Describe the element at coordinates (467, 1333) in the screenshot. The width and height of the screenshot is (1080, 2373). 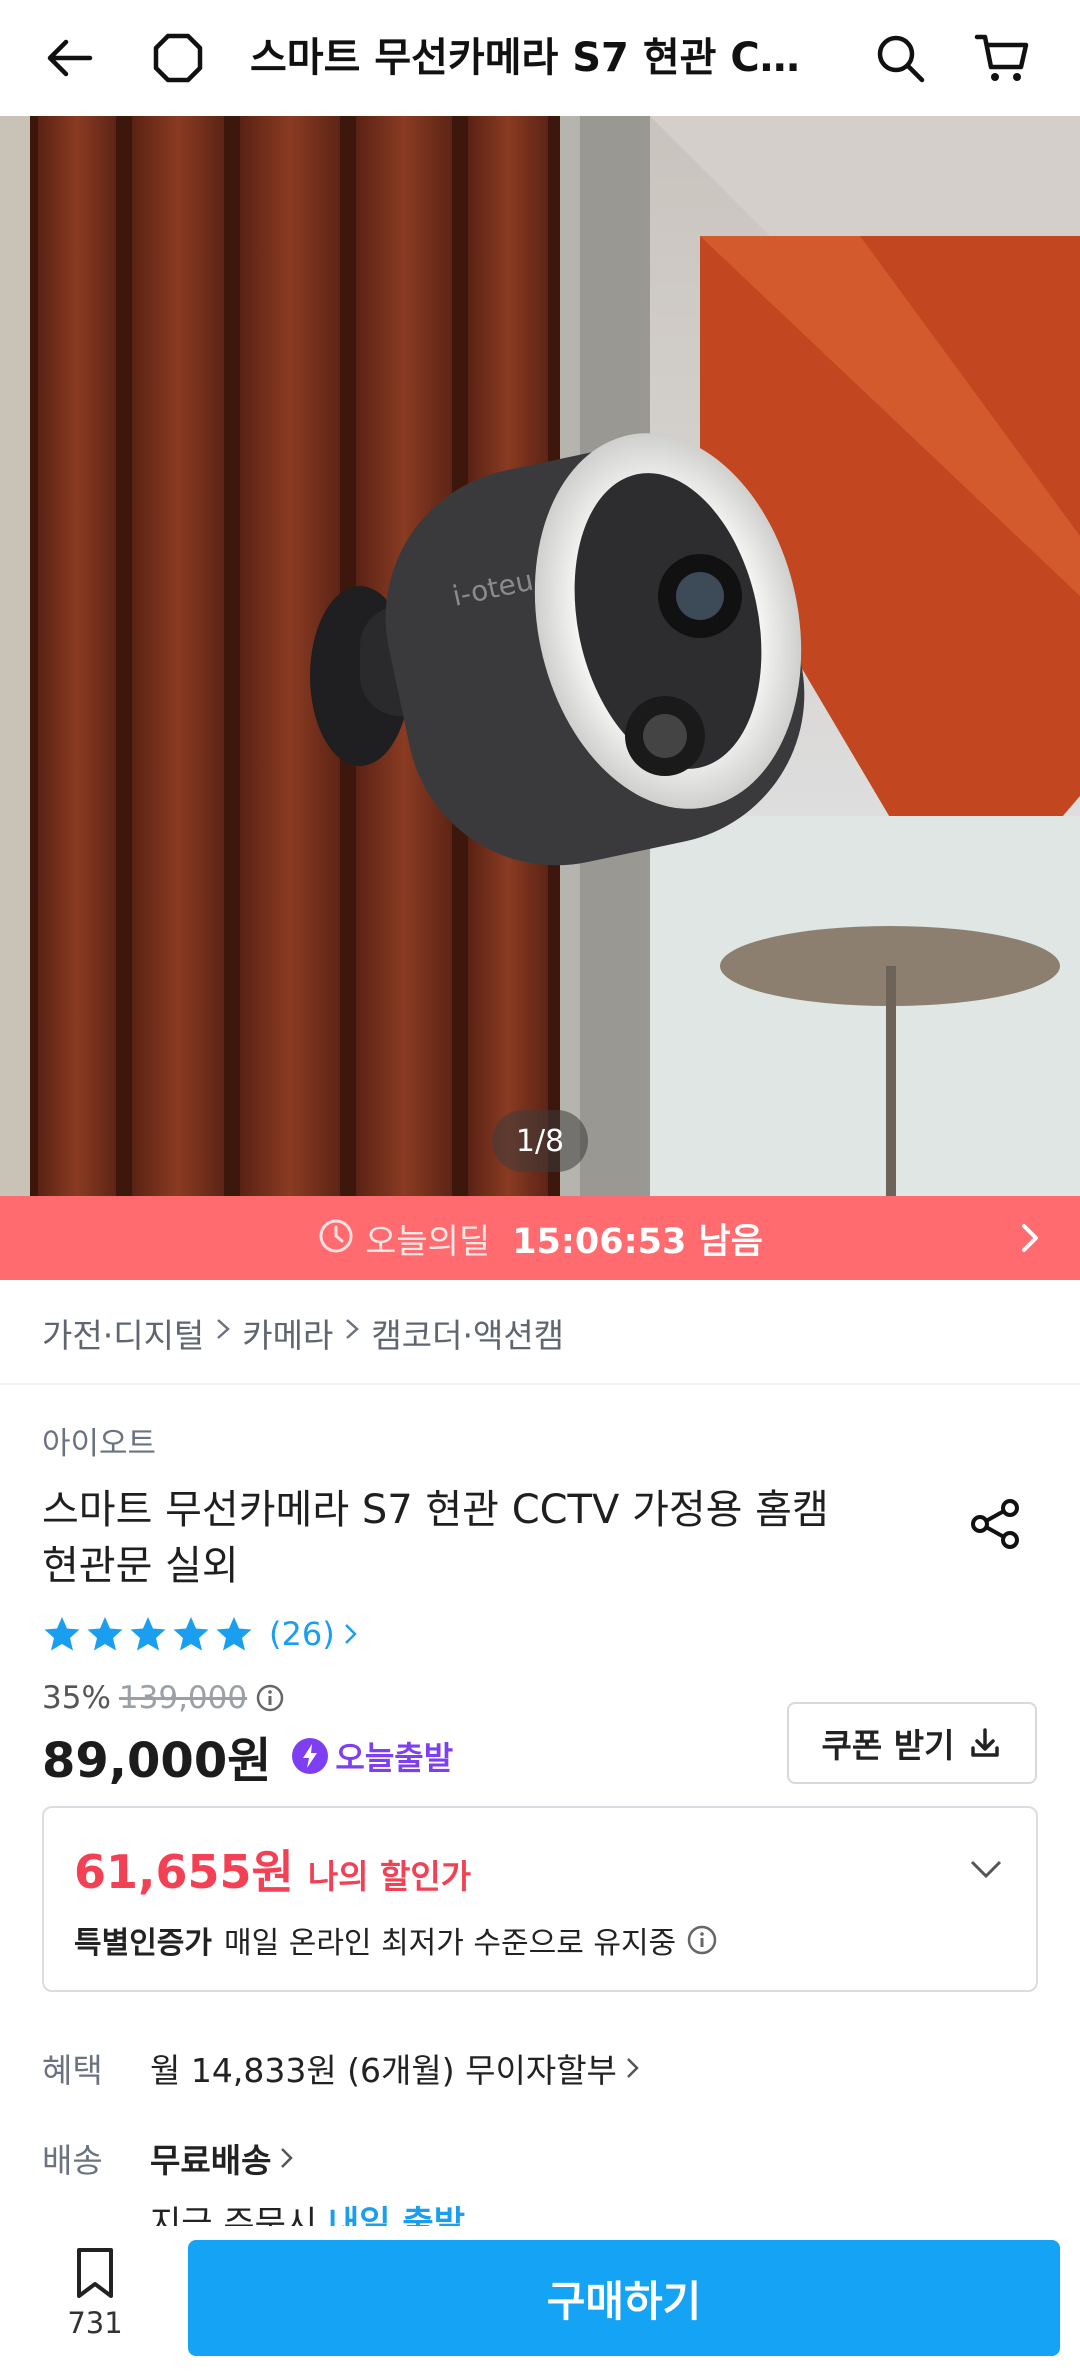
I see `breadcrumb-item: 캠코더·액션캠` at that location.